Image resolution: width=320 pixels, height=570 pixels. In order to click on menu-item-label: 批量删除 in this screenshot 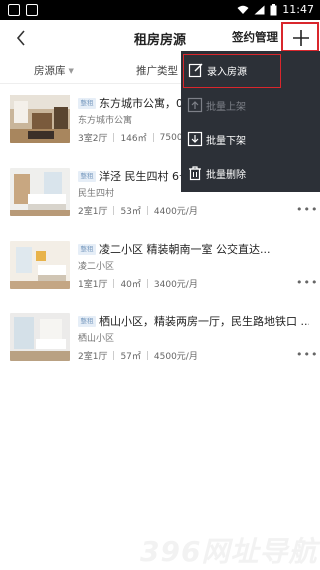, I will do `click(226, 175)`.